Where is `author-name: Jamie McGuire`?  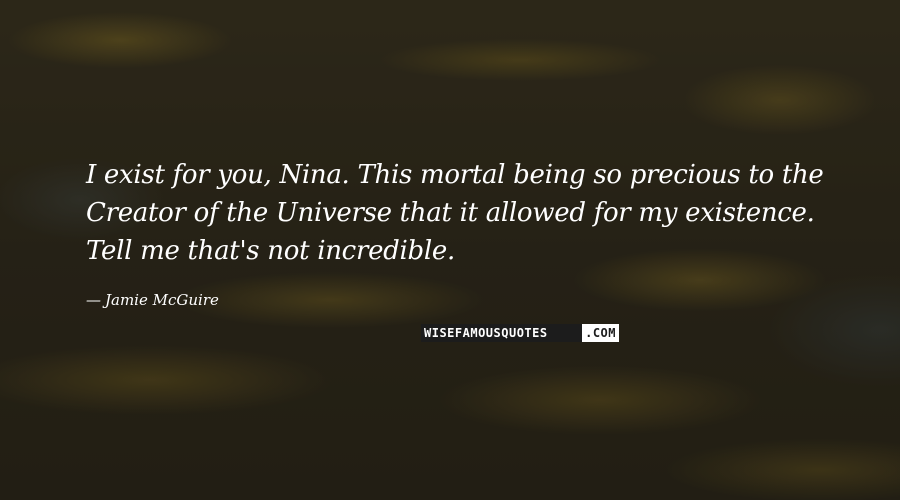 author-name: Jamie McGuire is located at coordinates (162, 300).